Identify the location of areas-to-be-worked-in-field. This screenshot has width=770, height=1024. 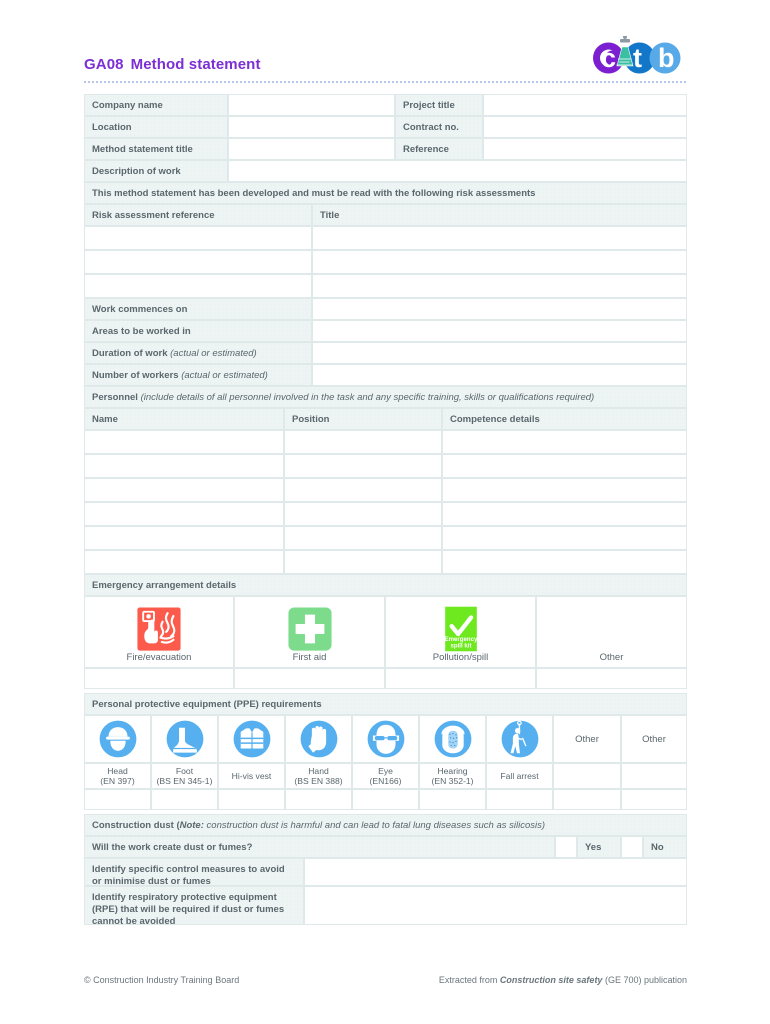
(499, 331).